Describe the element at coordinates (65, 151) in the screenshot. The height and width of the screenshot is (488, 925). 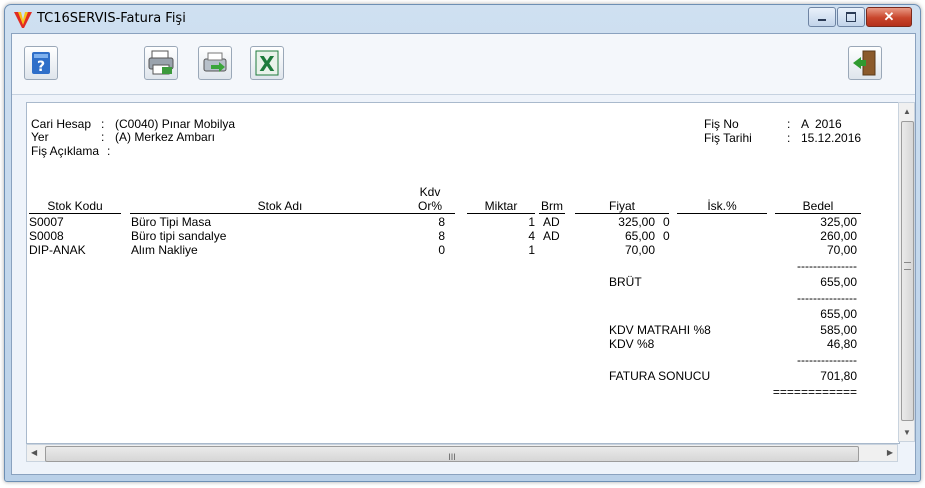
I see `fis-aciklama-label: Fiş Açıklama` at that location.